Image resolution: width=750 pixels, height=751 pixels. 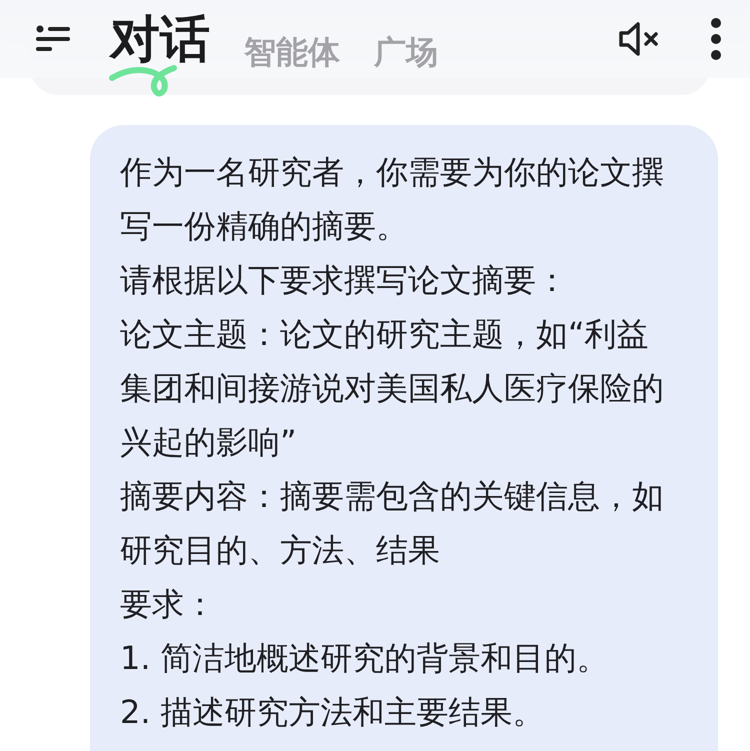 I want to click on message-text: 要求：, so click(x=168, y=604).